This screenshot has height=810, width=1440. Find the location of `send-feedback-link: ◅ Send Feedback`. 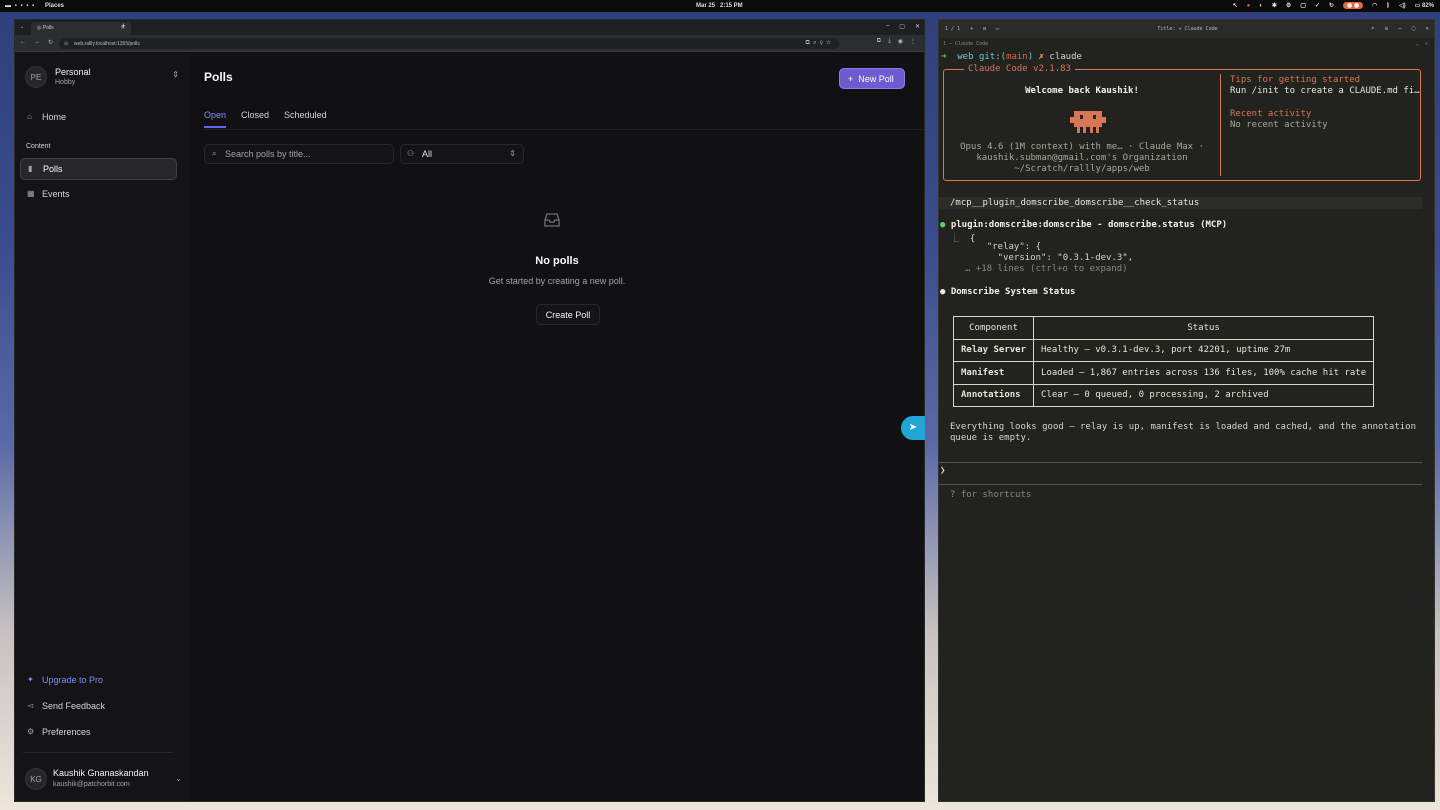

send-feedback-link: ◅ Send Feedback is located at coordinates (98, 707).